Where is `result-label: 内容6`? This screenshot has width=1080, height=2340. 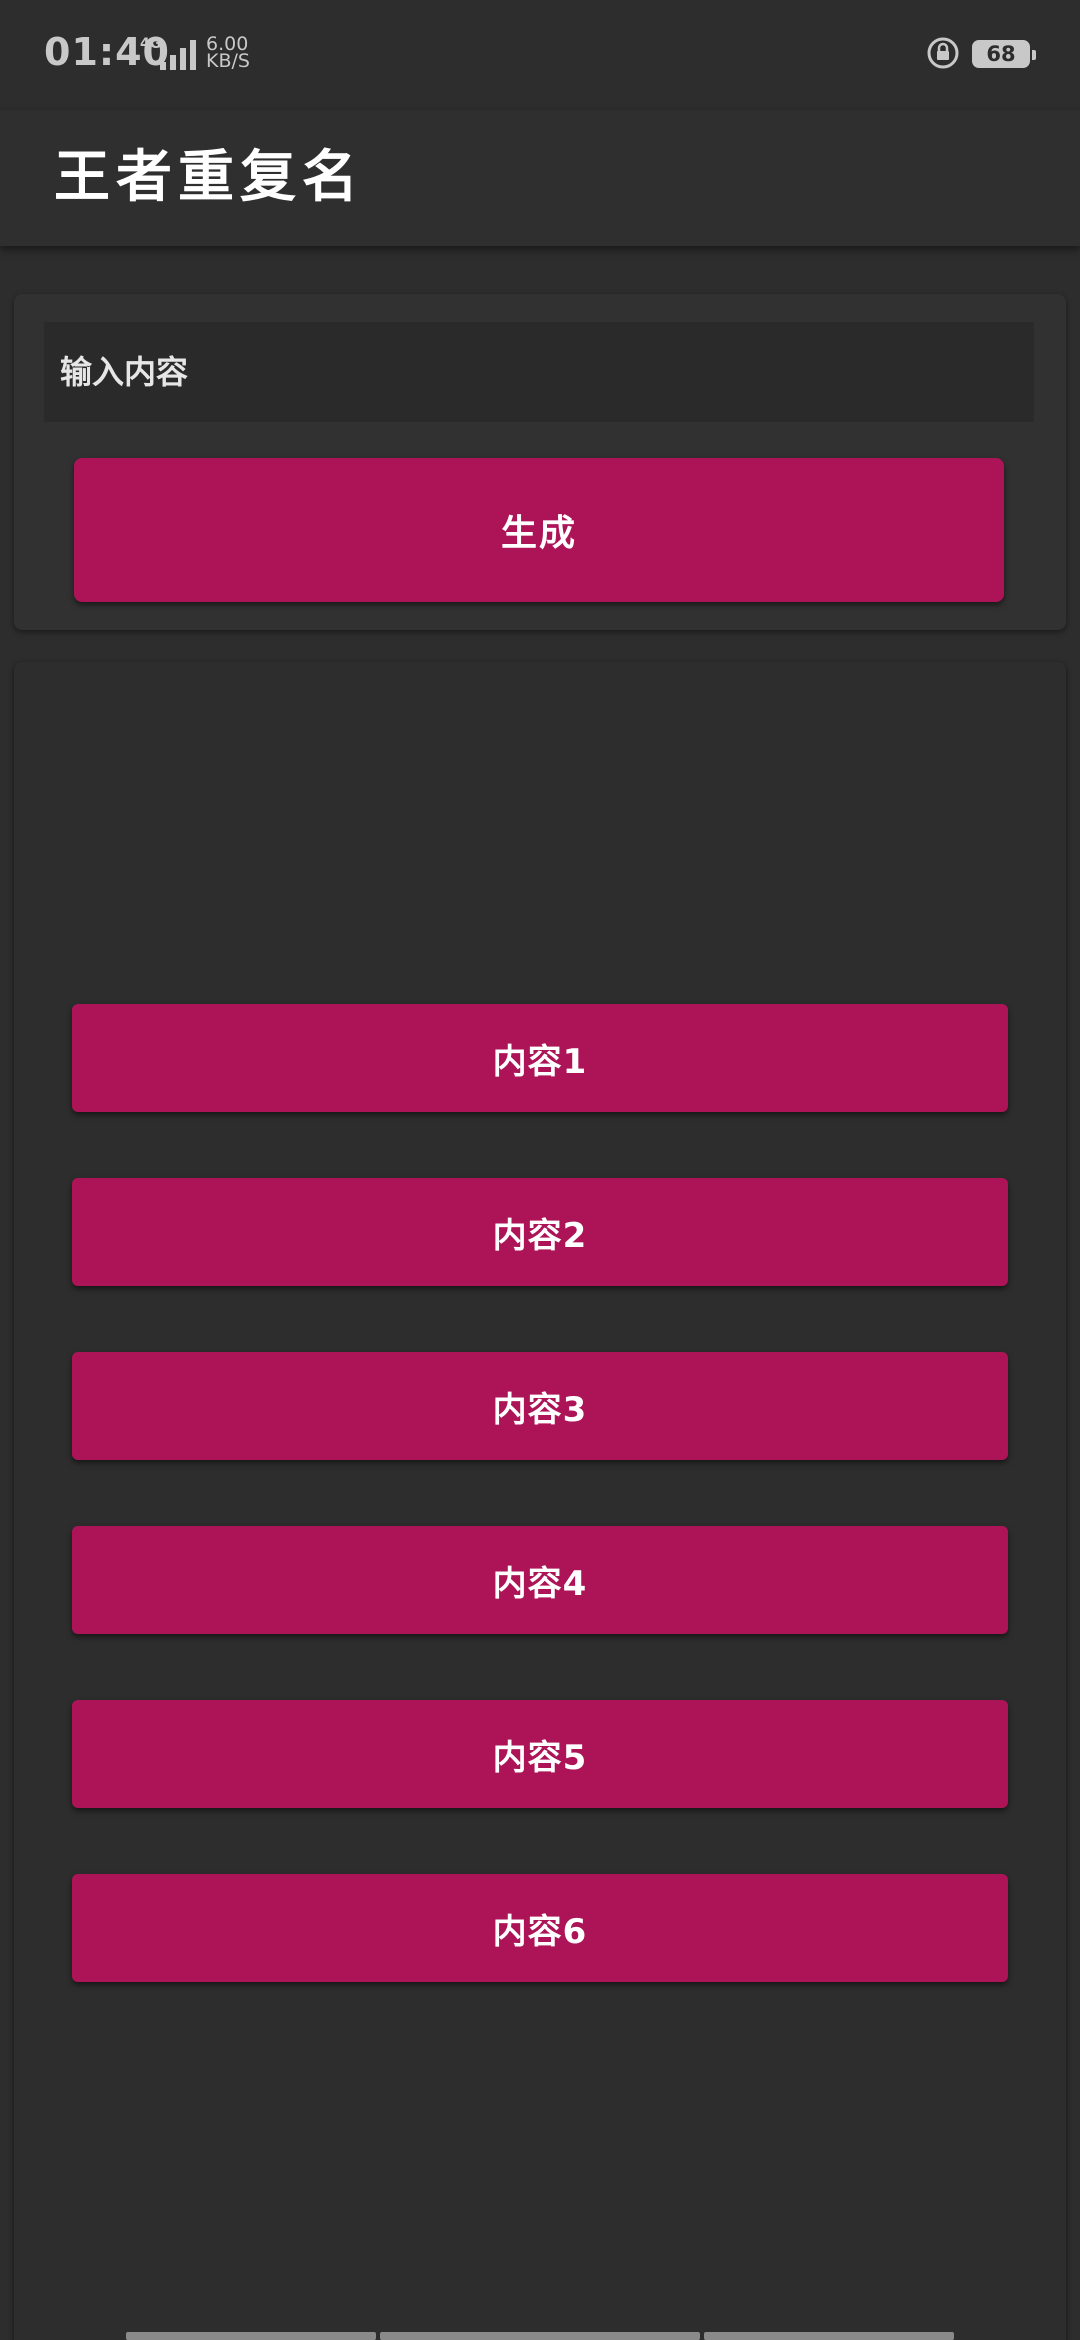
result-label: 内容6 is located at coordinates (540, 1931).